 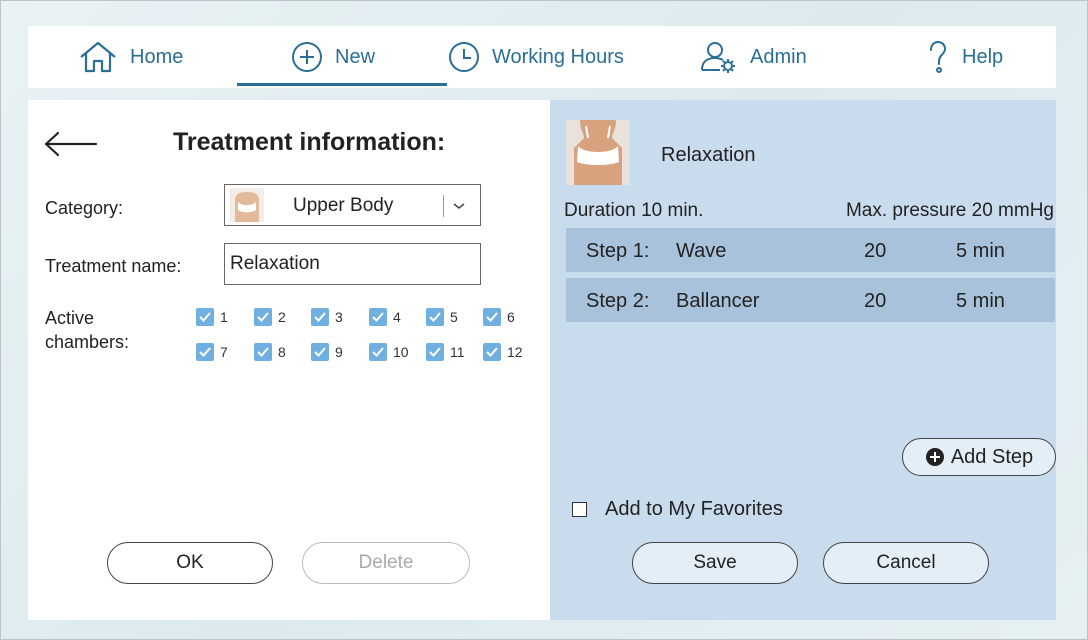 I want to click on plus-circle-filled-icon, so click(x=934, y=457).